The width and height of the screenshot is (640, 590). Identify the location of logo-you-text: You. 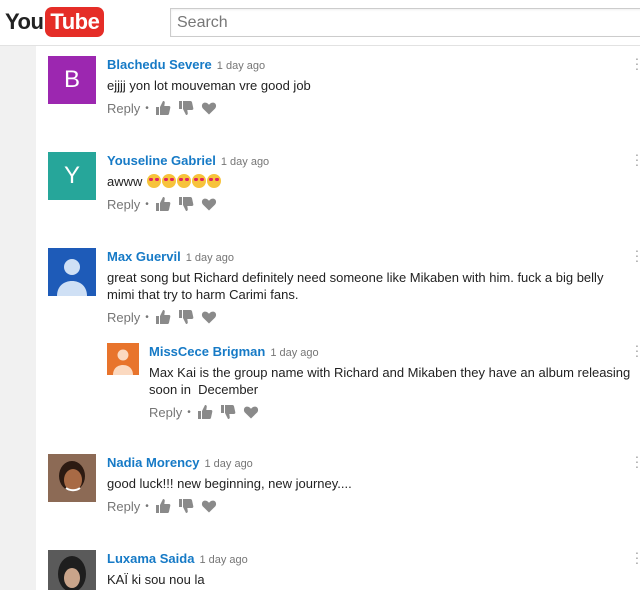
(24, 21).